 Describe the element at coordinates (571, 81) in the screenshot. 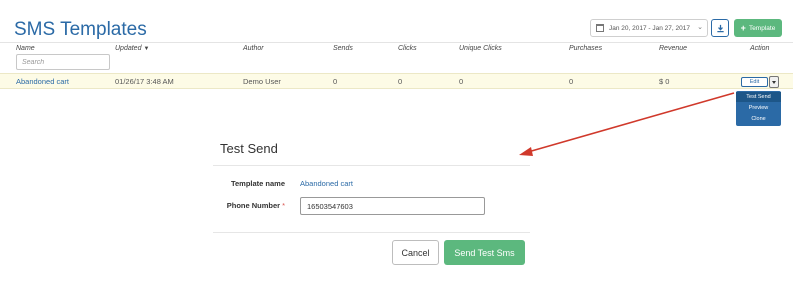

I see `cell-purchases: 0` at that location.